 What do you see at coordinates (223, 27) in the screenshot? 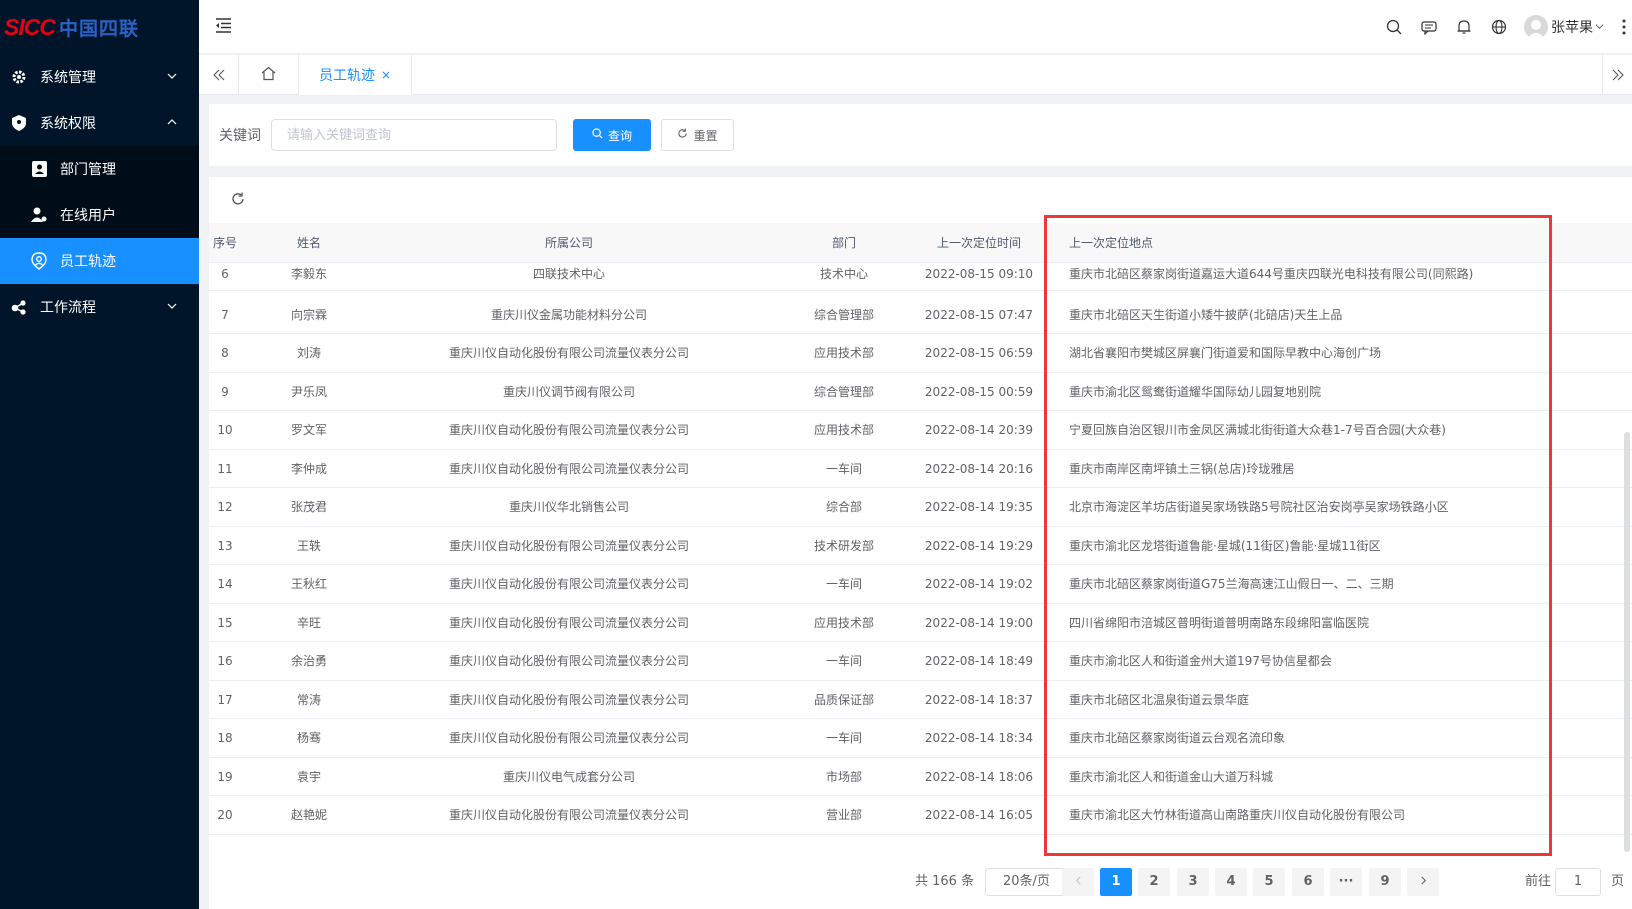
I see `menu-fold-icon` at bounding box center [223, 27].